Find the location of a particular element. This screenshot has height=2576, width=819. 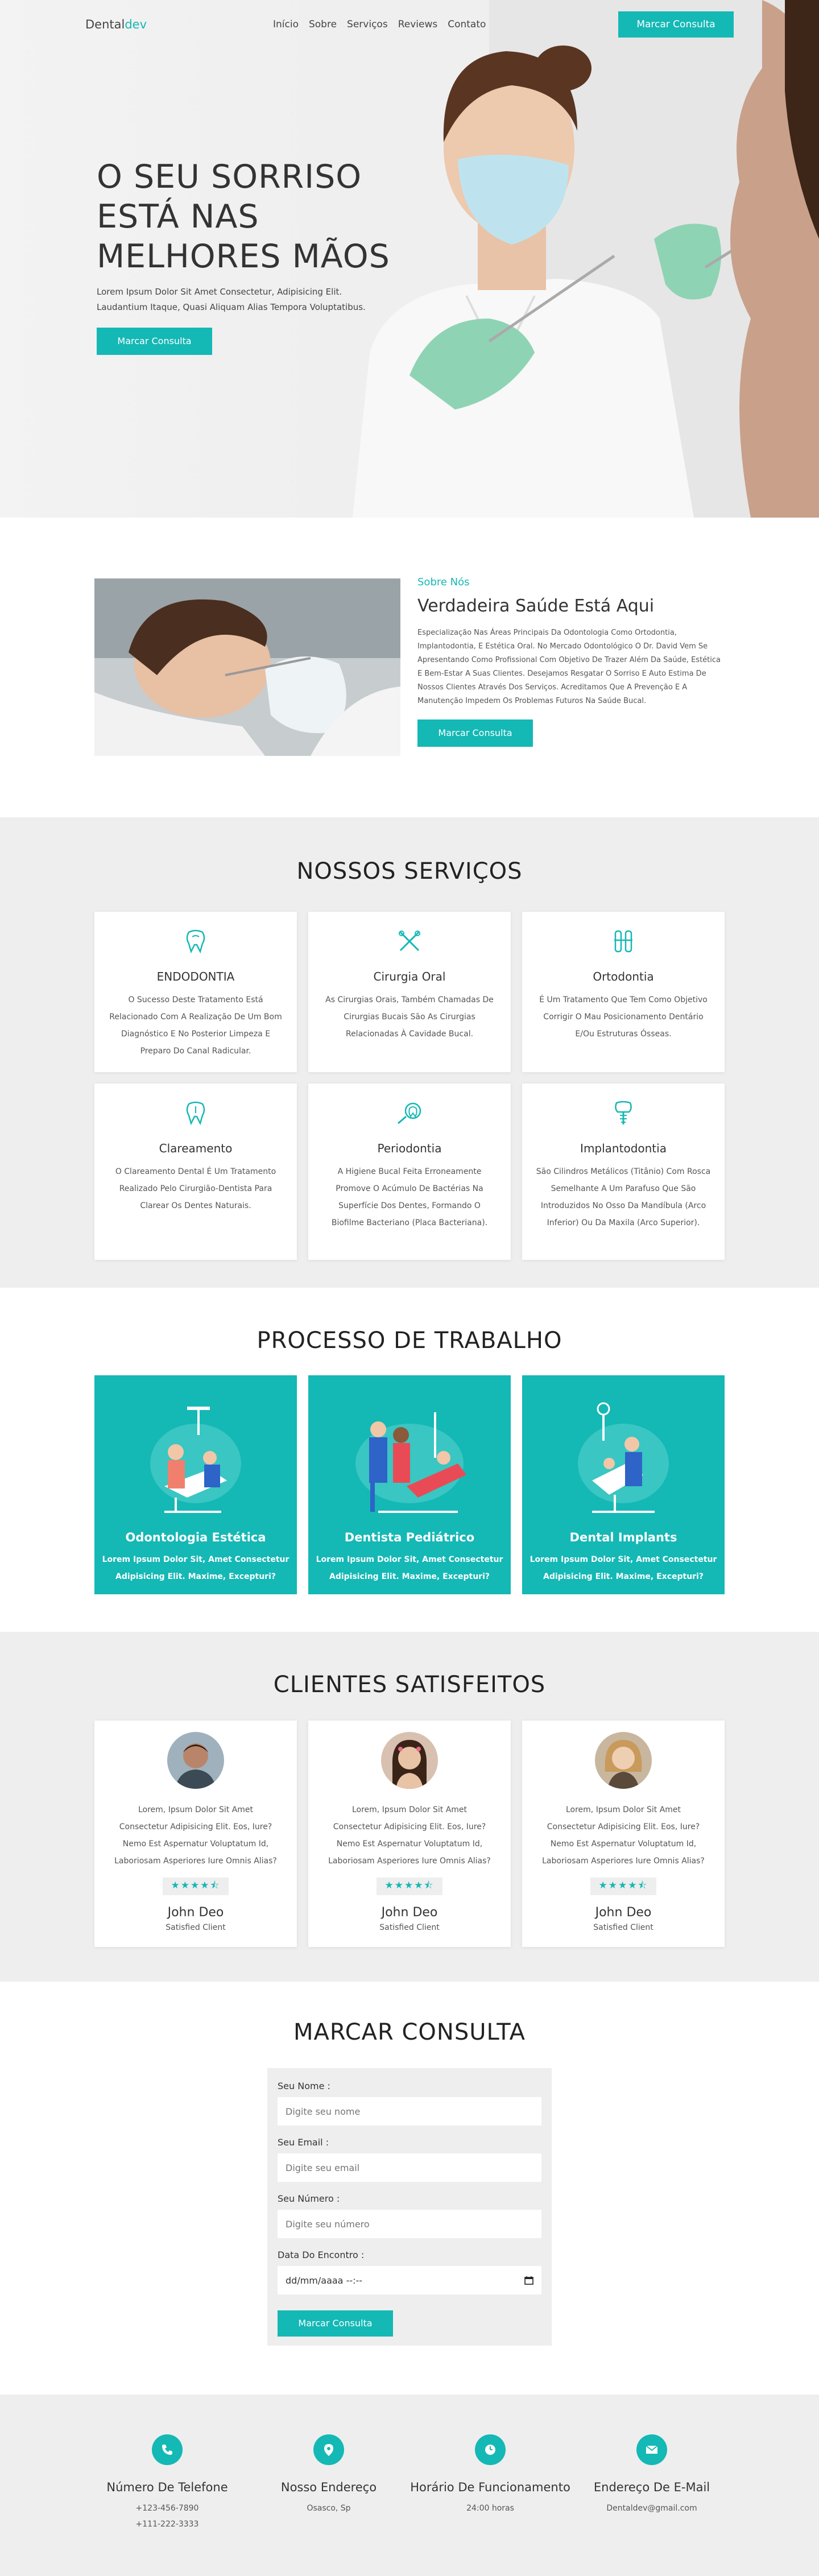

dental-chair-illustration is located at coordinates (195, 1445).